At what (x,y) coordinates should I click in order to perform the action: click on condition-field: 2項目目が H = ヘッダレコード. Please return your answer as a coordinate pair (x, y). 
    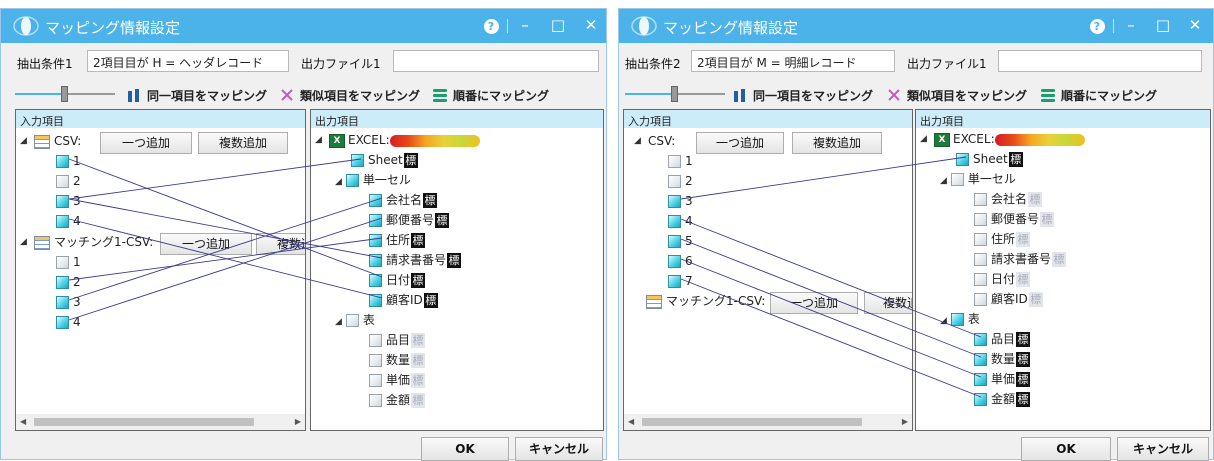
    Looking at the image, I should click on (188, 61).